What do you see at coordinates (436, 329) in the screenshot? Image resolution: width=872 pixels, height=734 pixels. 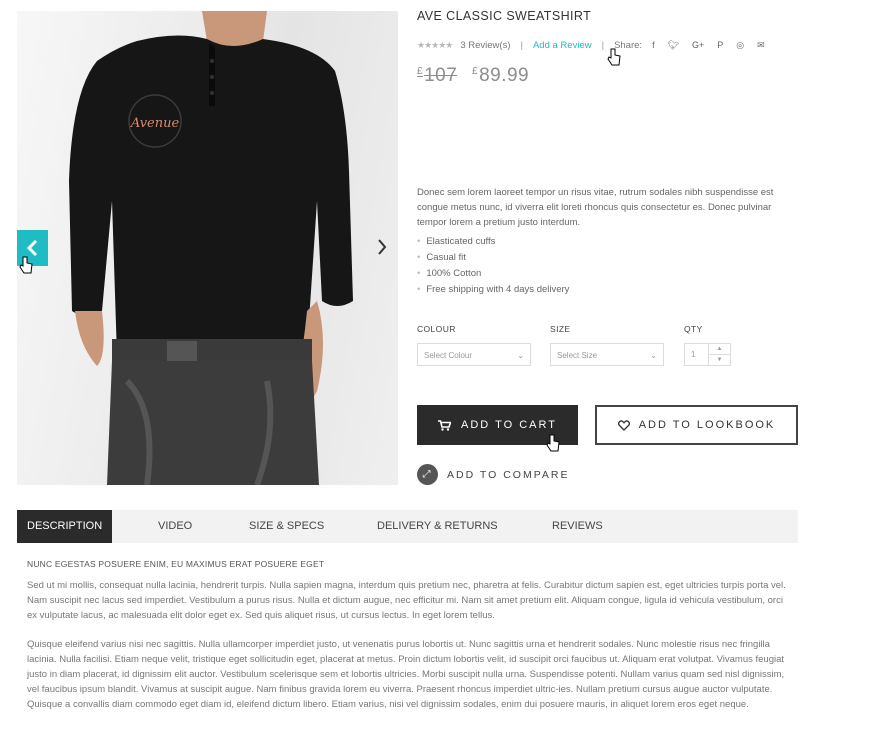 I see `colour-label: COLOUR` at bounding box center [436, 329].